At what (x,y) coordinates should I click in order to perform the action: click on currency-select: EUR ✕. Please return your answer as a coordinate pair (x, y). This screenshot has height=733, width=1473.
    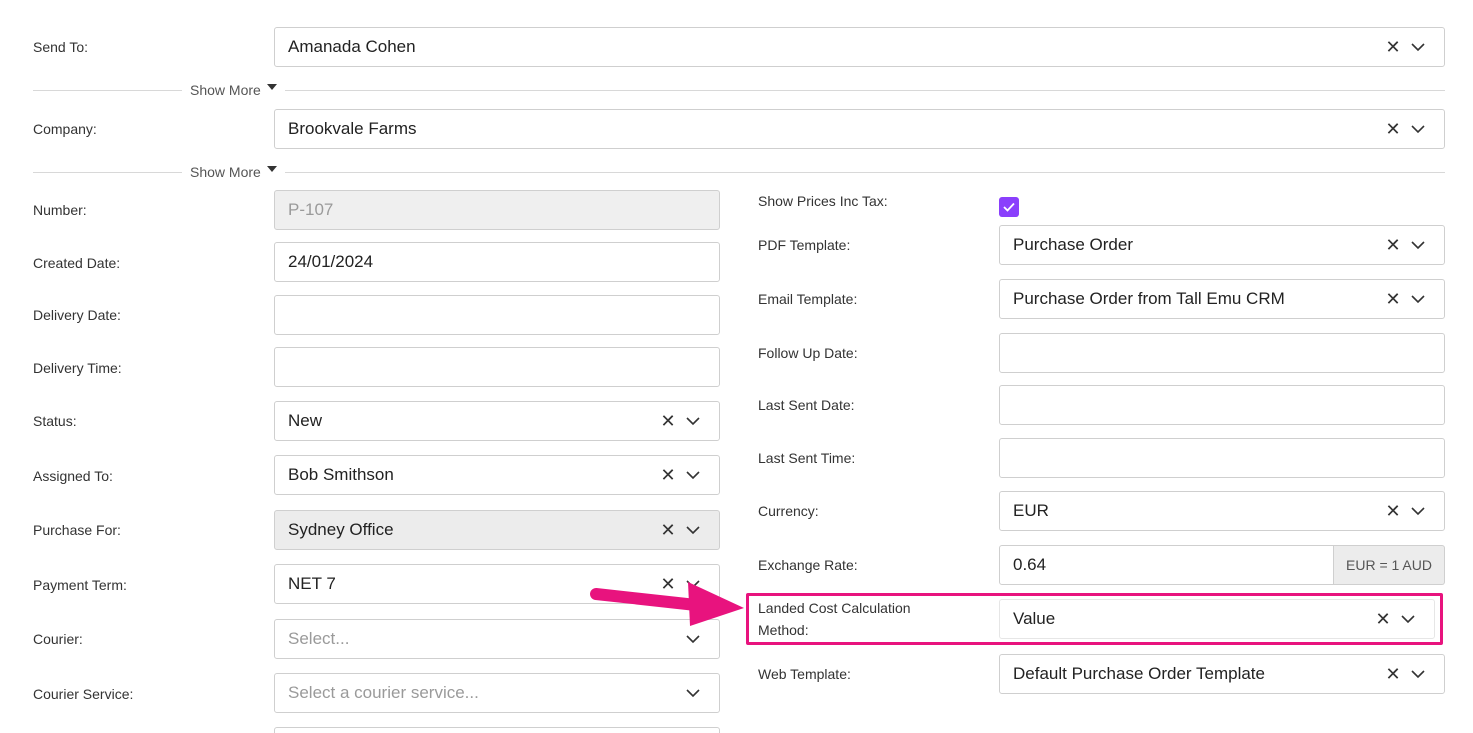
    Looking at the image, I should click on (1222, 511).